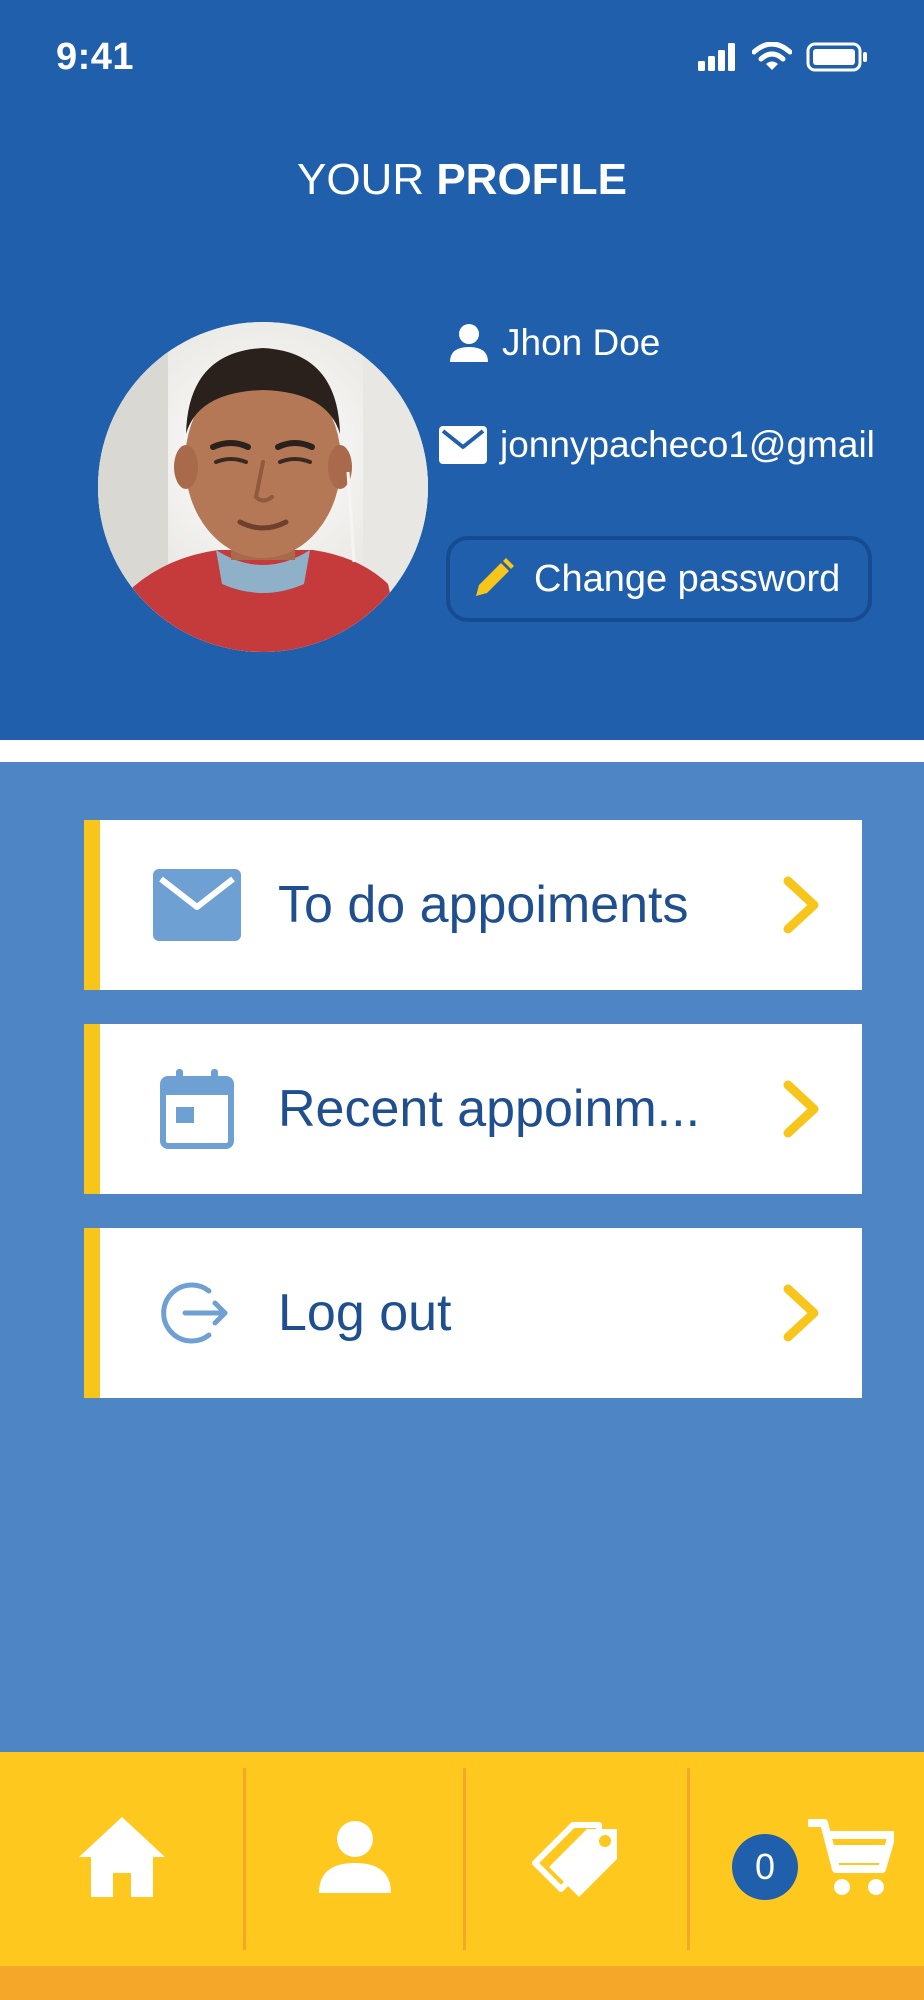 The image size is (924, 2000). Describe the element at coordinates (718, 59) in the screenshot. I see `signal-icon` at that location.